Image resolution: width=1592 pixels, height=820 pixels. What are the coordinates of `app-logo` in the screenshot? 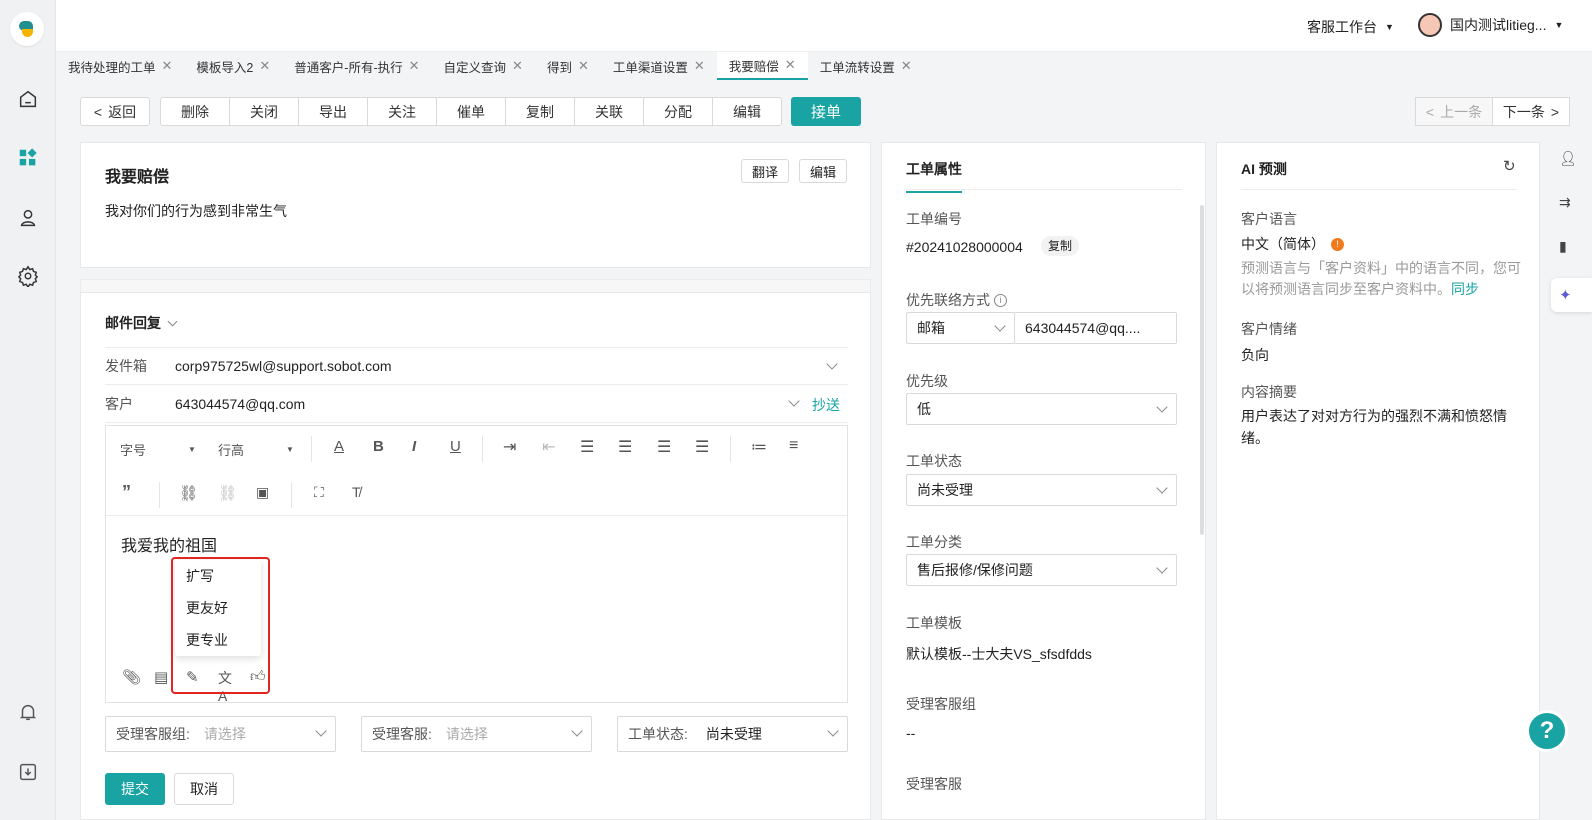 It's located at (27, 29).